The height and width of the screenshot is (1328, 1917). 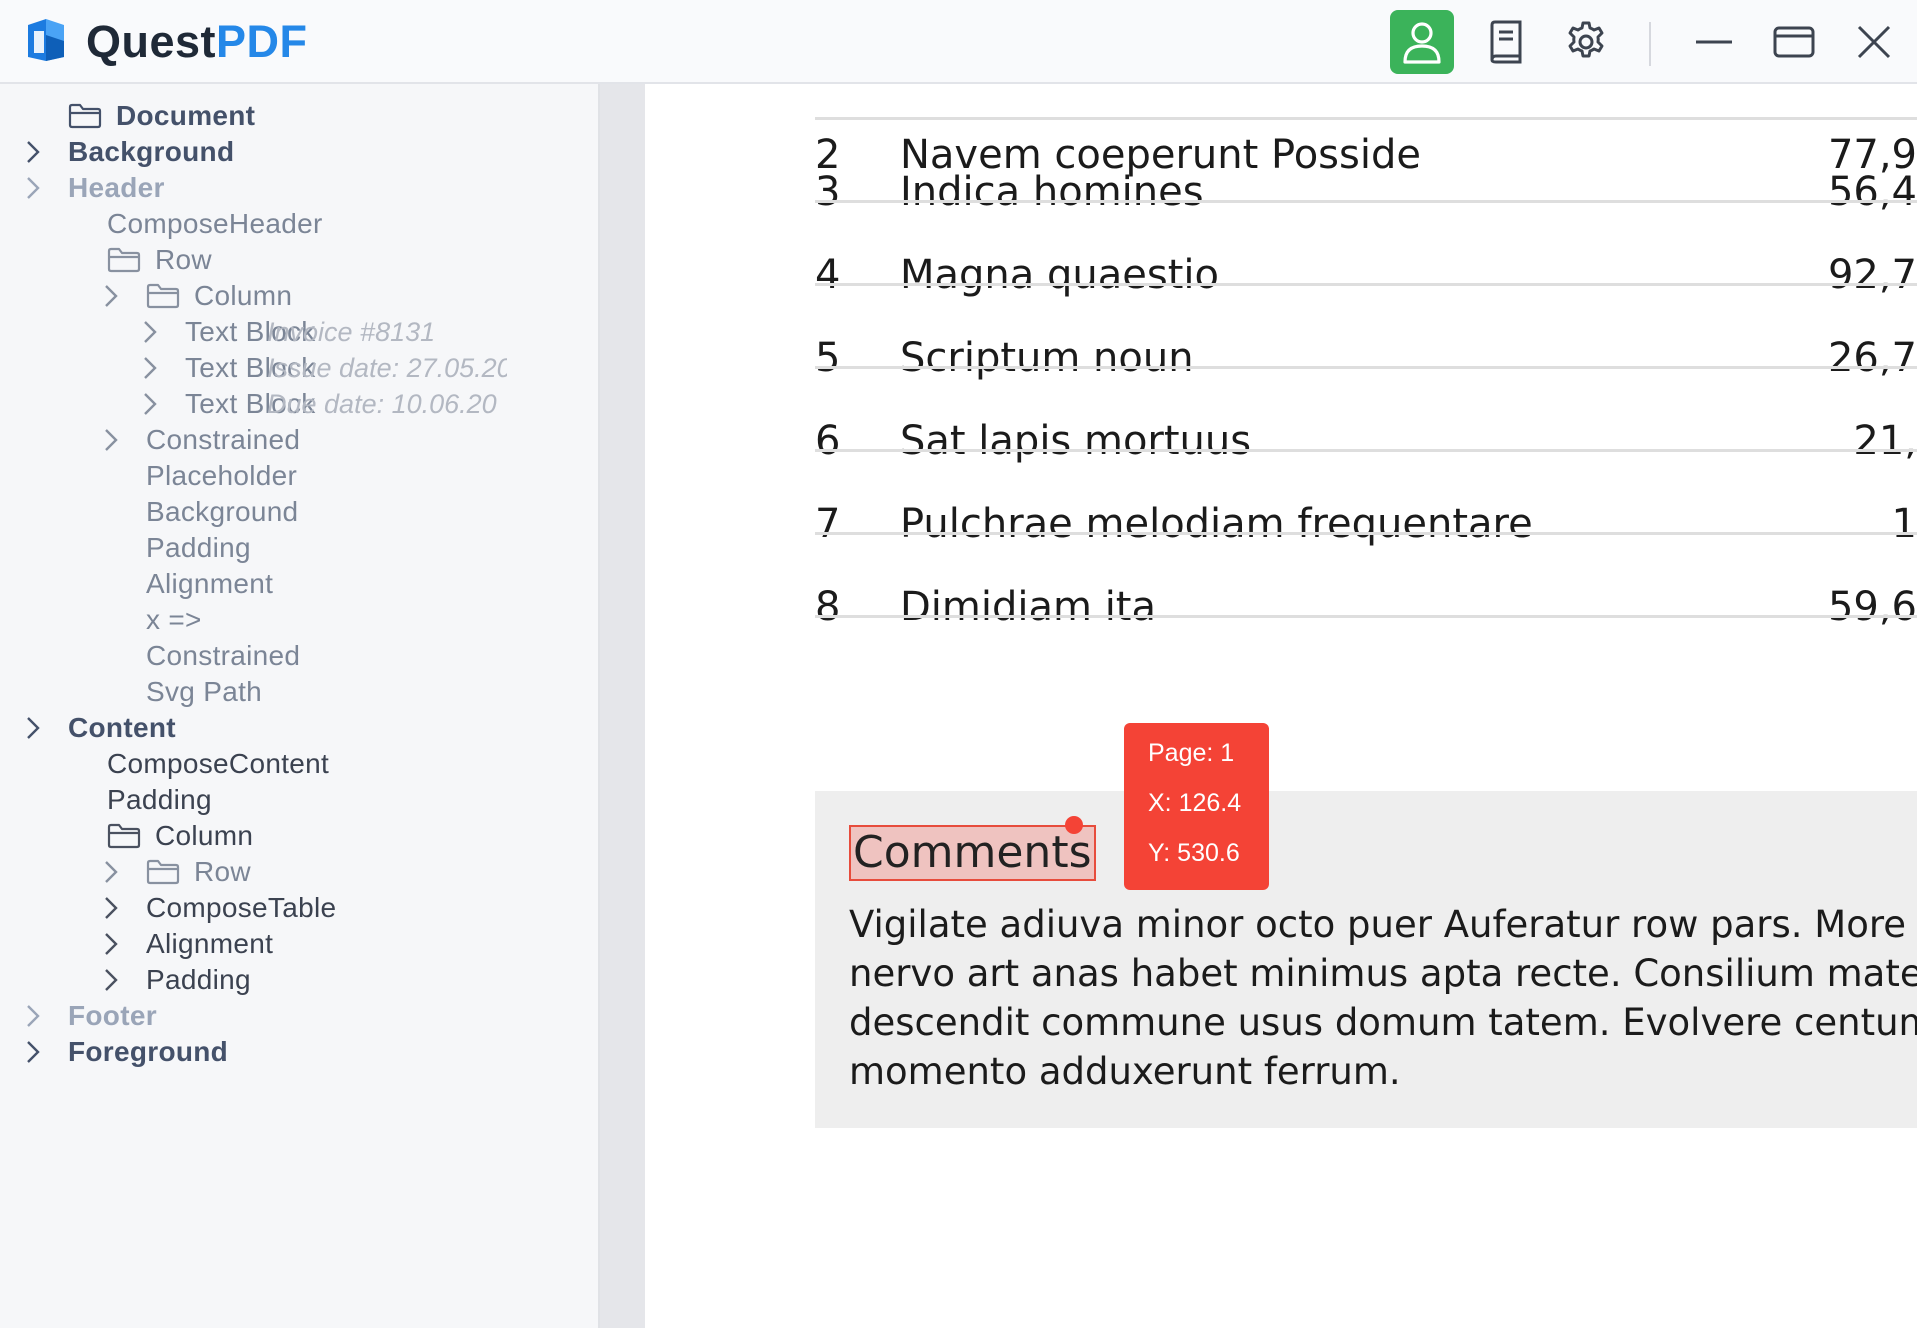 What do you see at coordinates (1191, 753) in the screenshot?
I see `tooltip-page: Page: 1` at bounding box center [1191, 753].